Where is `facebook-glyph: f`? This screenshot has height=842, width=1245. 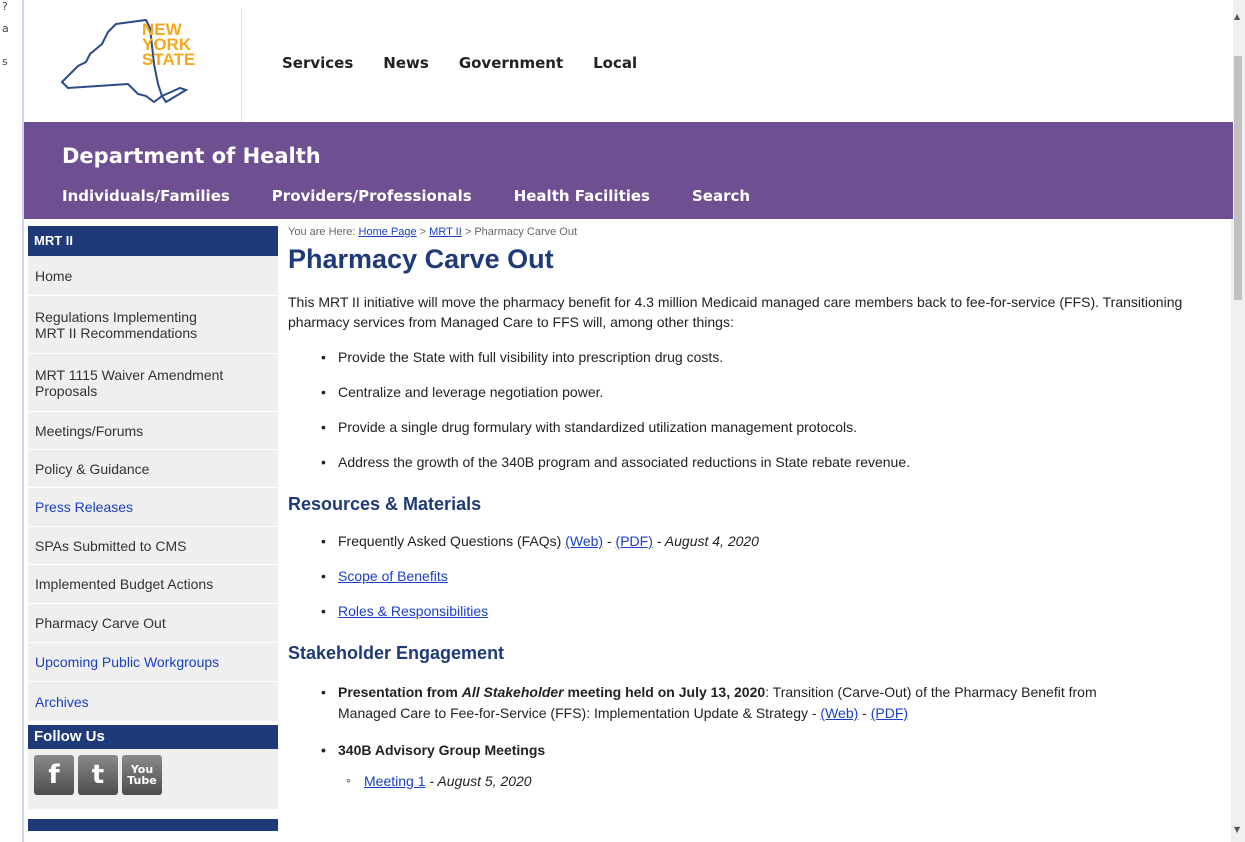
facebook-glyph: f is located at coordinates (54, 775).